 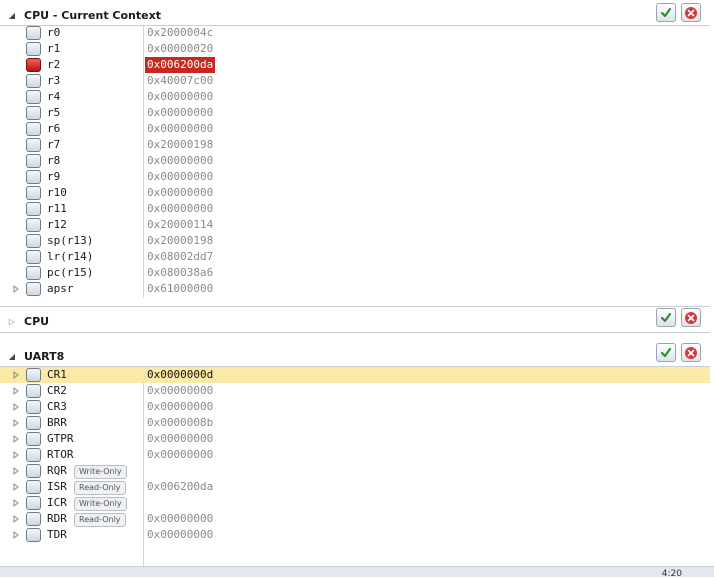 I want to click on register-row: lr(r14) 0x08002dd7, so click(x=355, y=257).